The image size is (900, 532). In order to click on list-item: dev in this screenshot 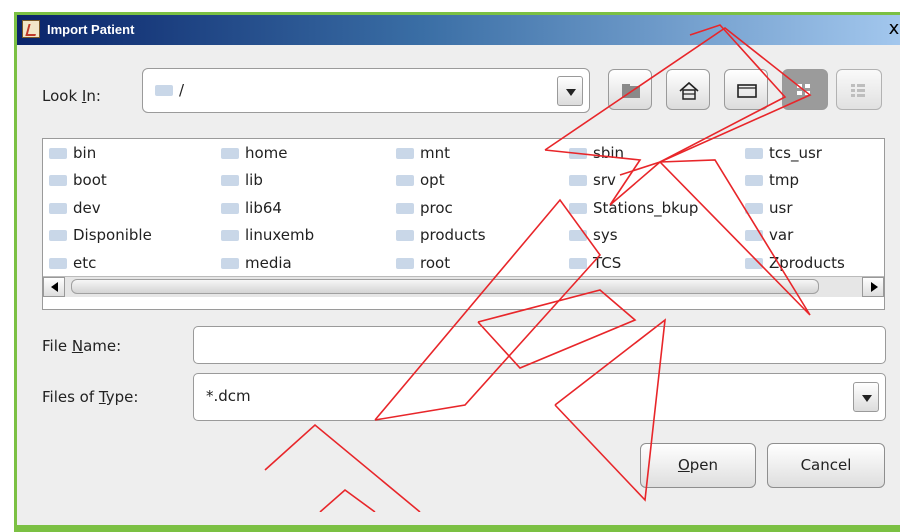, I will do `click(75, 208)`.